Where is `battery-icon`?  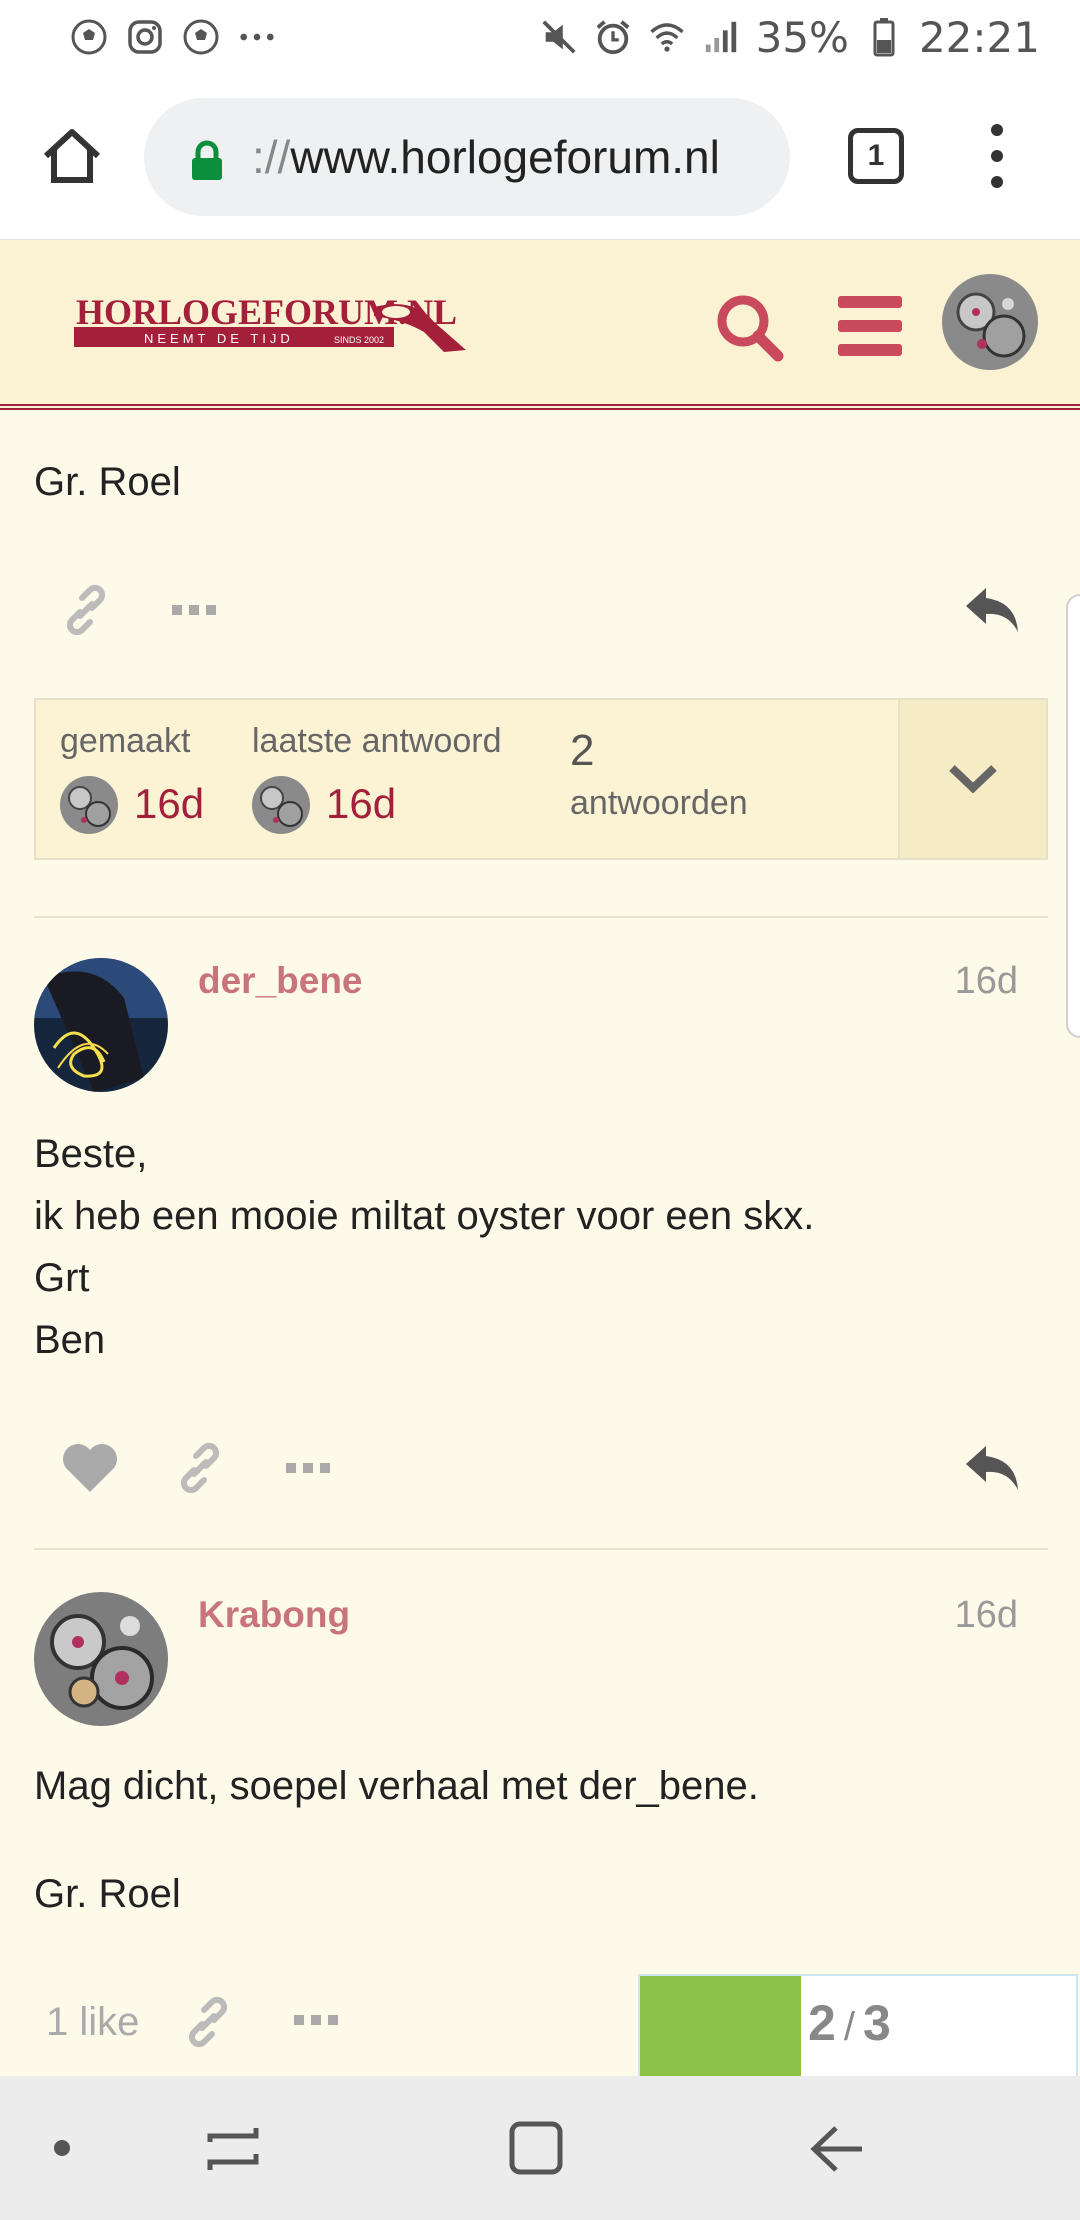
battery-icon is located at coordinates (884, 37).